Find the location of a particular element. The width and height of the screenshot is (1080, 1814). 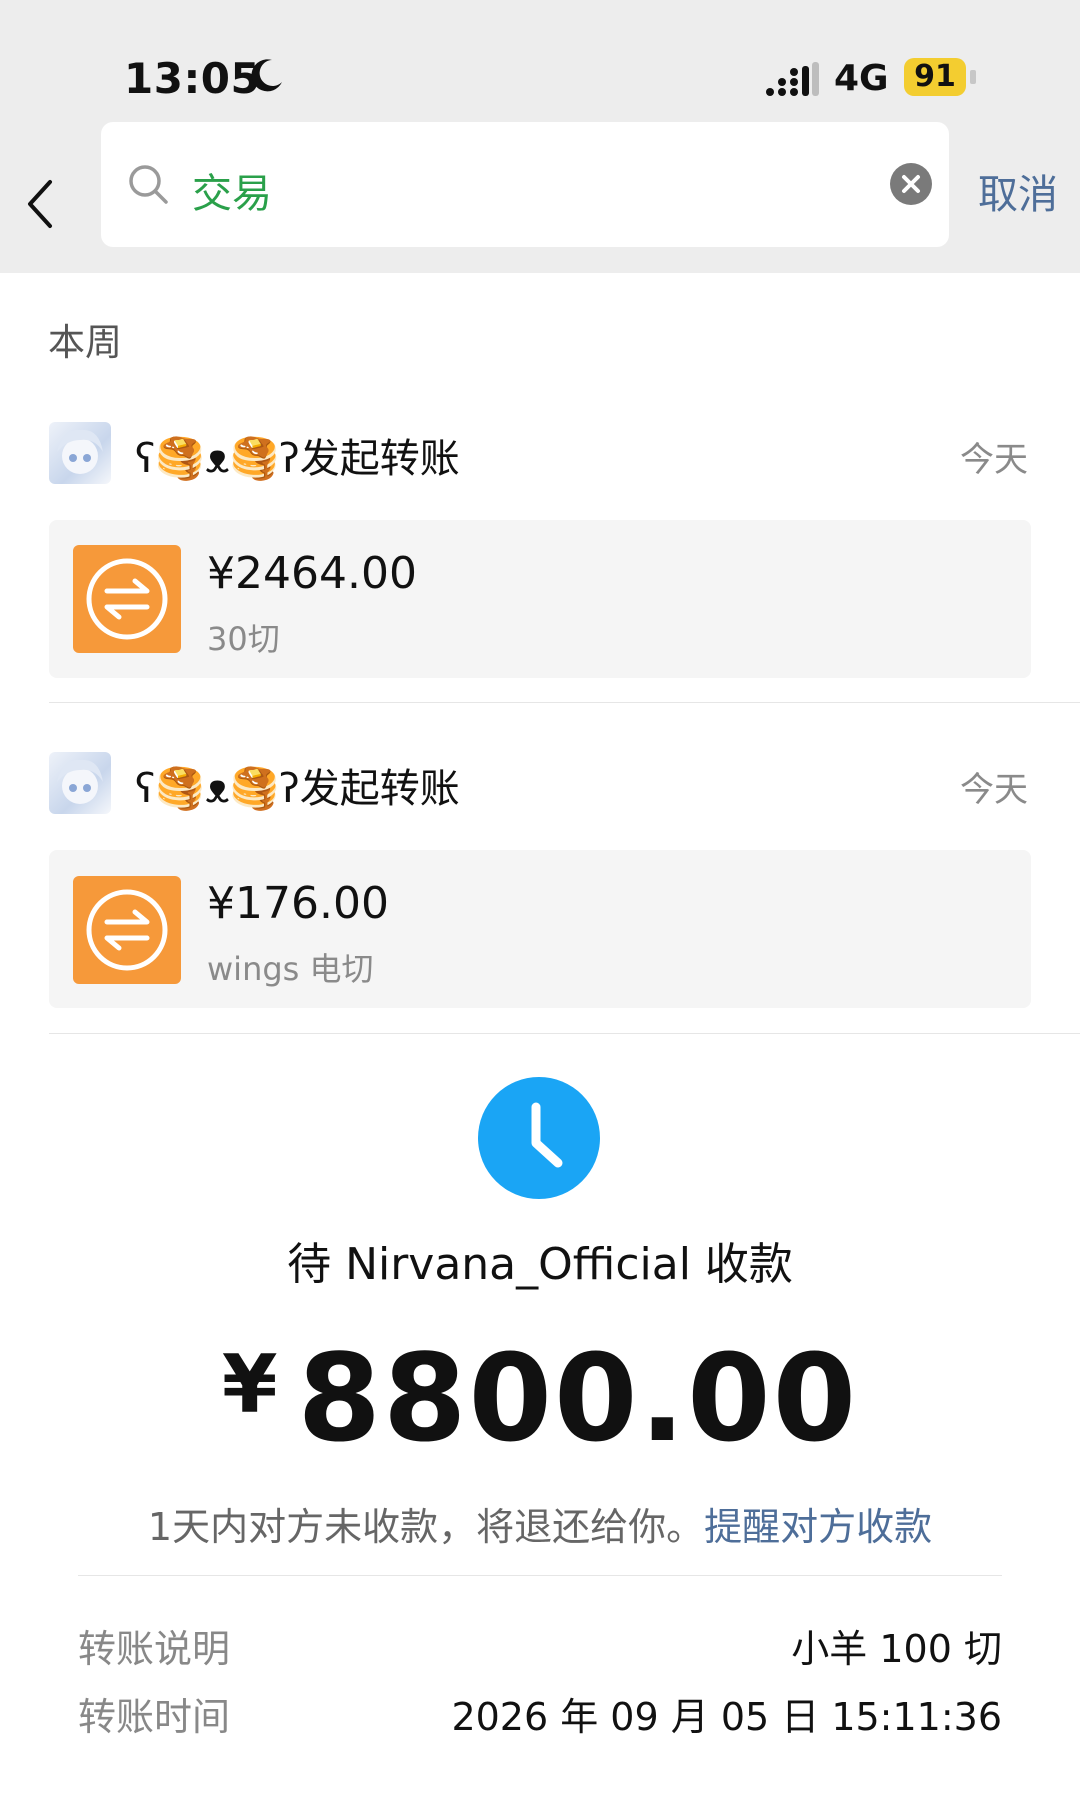

transaction-note: wings 电切 is located at coordinates (290, 969).